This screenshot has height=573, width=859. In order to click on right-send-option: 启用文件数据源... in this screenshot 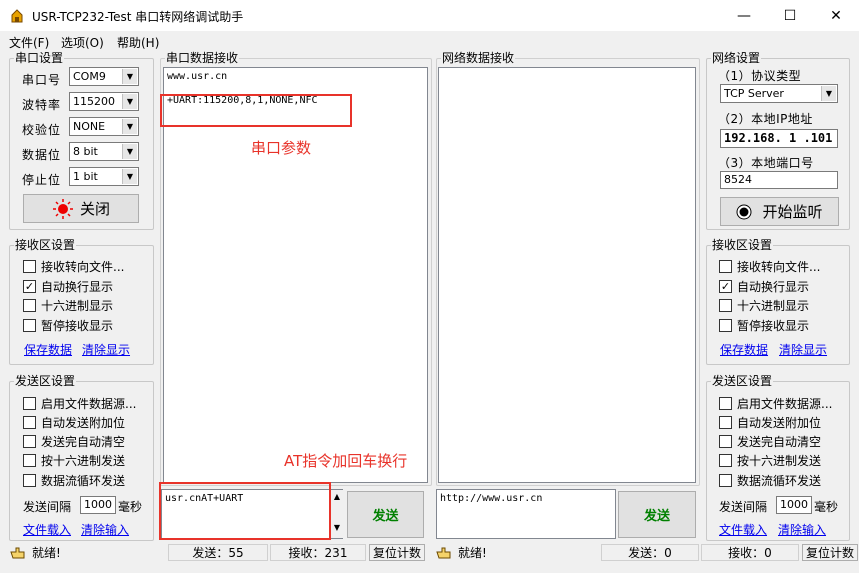, I will do `click(775, 403)`.